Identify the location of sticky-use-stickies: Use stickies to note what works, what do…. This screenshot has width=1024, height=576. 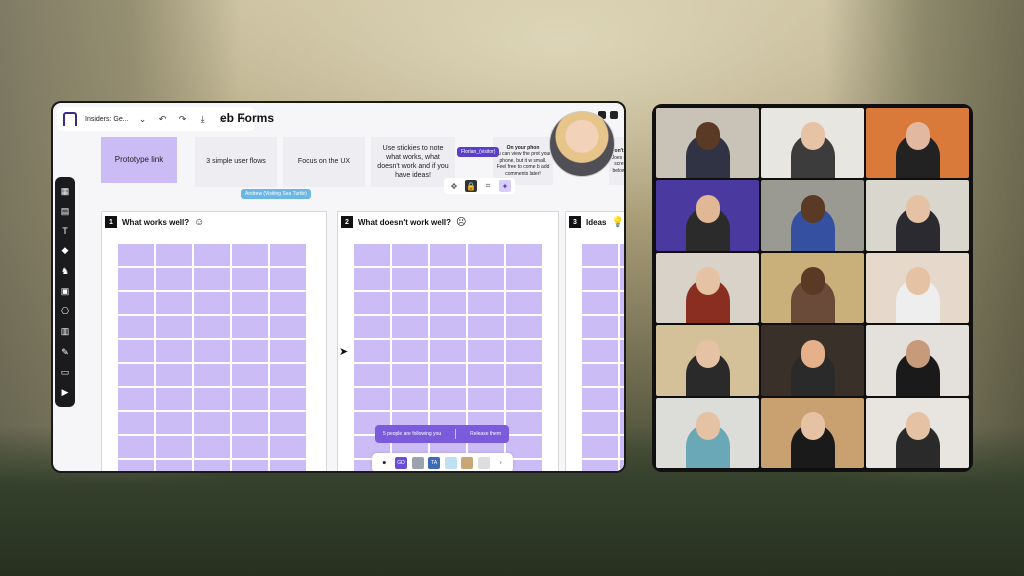
(413, 162).